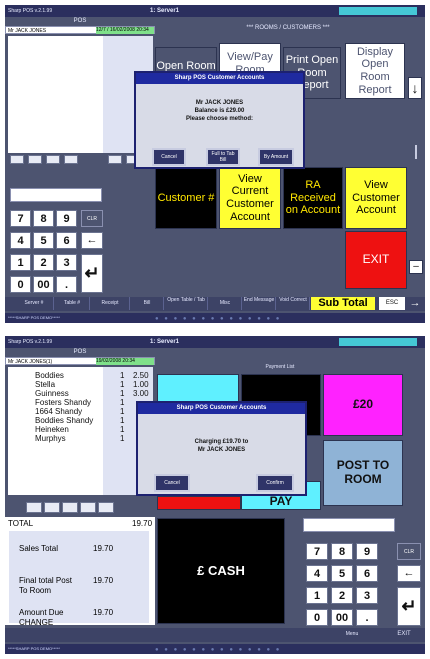  Describe the element at coordinates (293, 303) in the screenshot. I see `void-correct-button: Void Correct` at that location.